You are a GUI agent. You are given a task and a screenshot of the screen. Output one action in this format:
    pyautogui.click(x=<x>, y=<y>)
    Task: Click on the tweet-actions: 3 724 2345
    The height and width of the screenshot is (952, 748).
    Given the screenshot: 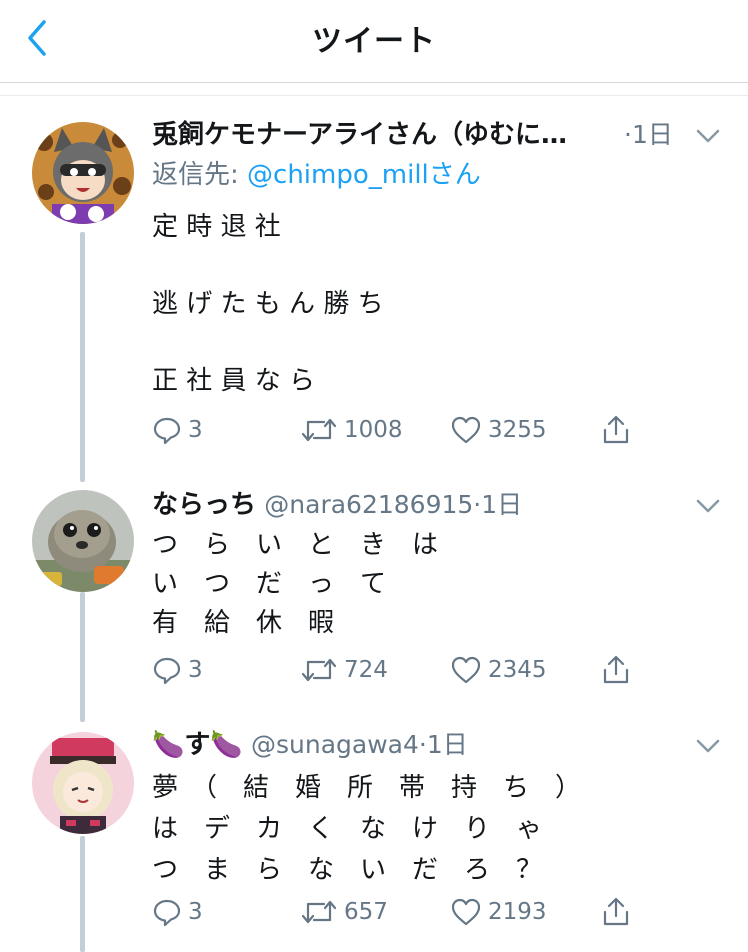 What is the action you would take?
    pyautogui.click(x=392, y=672)
    